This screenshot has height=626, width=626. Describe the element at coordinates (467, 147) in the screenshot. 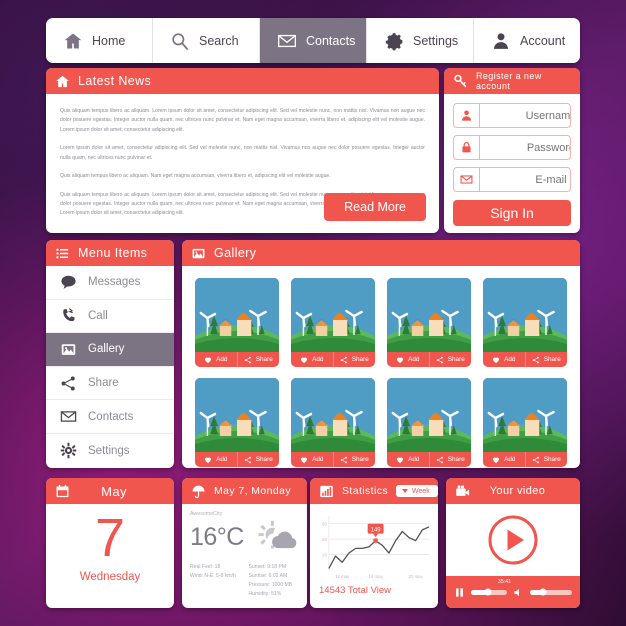

I see `lock-icon` at that location.